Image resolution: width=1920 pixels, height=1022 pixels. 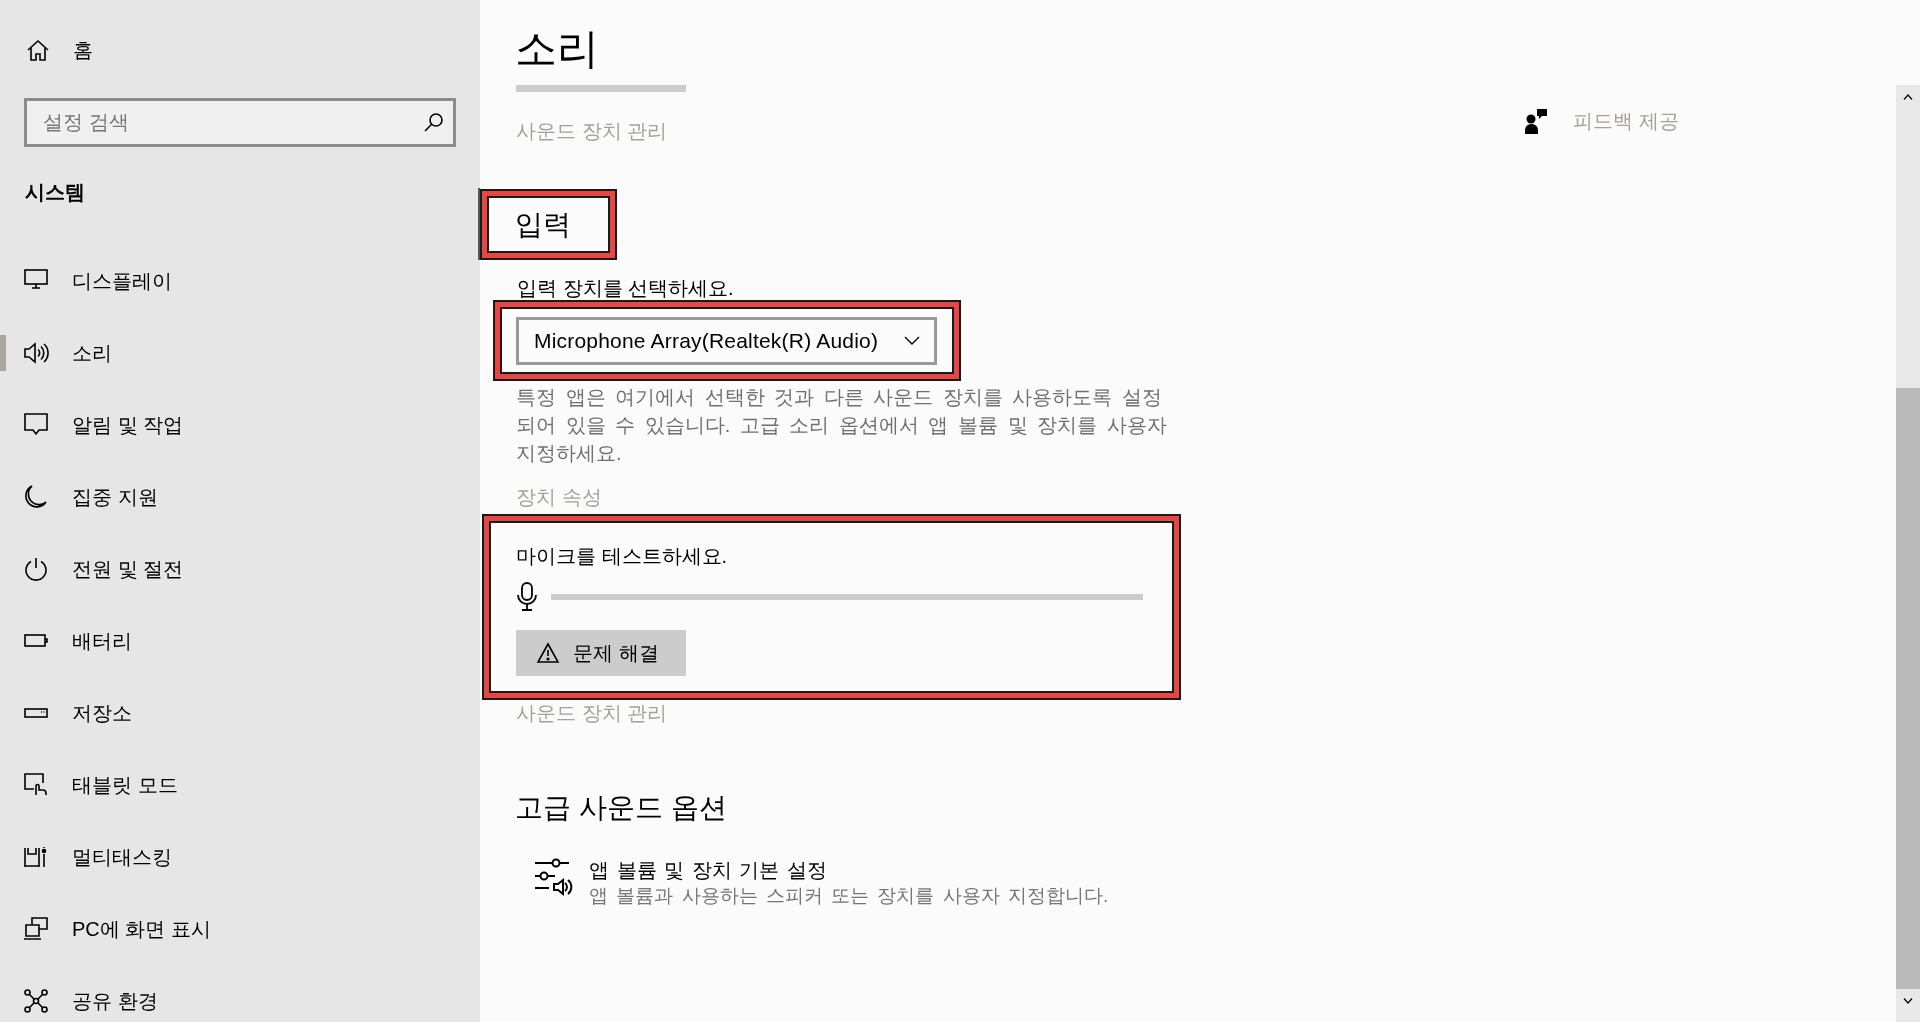 What do you see at coordinates (36, 1001) in the screenshot?
I see `connected-nodes-icon` at bounding box center [36, 1001].